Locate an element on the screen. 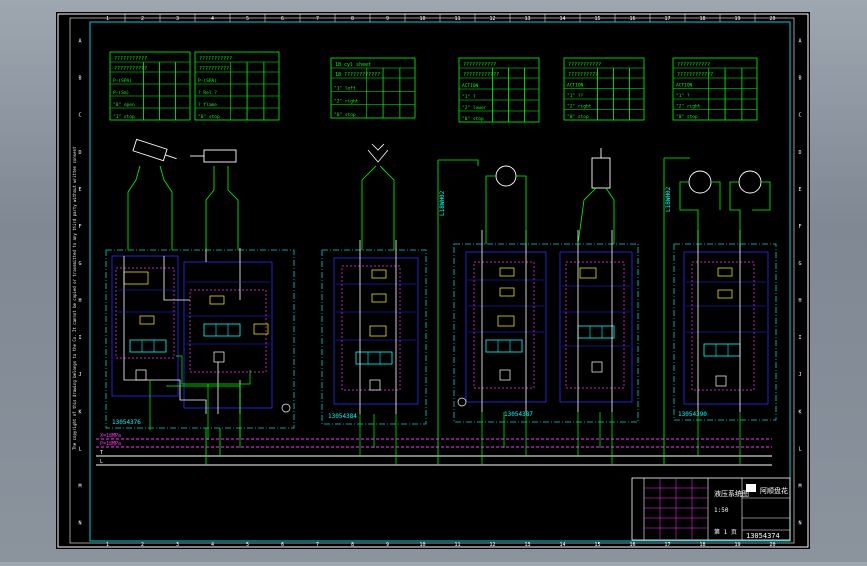 The height and width of the screenshot is (566, 867). row-label-left: B is located at coordinates (79, 79).